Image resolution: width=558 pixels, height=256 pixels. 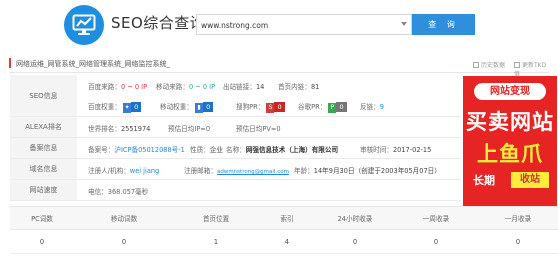 What do you see at coordinates (287, 219) in the screenshot?
I see `stats-header-cell: 索引` at bounding box center [287, 219].